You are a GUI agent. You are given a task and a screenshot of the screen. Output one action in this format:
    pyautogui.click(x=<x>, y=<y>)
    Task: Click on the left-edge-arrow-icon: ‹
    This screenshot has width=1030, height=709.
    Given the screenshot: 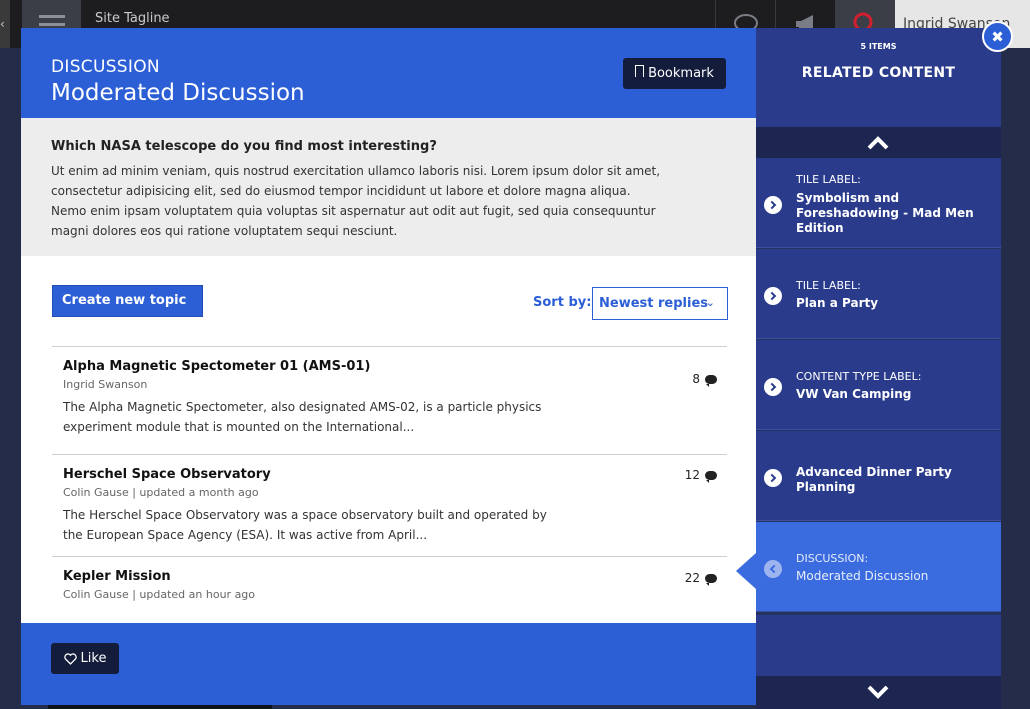 What is the action you would take?
    pyautogui.click(x=5, y=24)
    